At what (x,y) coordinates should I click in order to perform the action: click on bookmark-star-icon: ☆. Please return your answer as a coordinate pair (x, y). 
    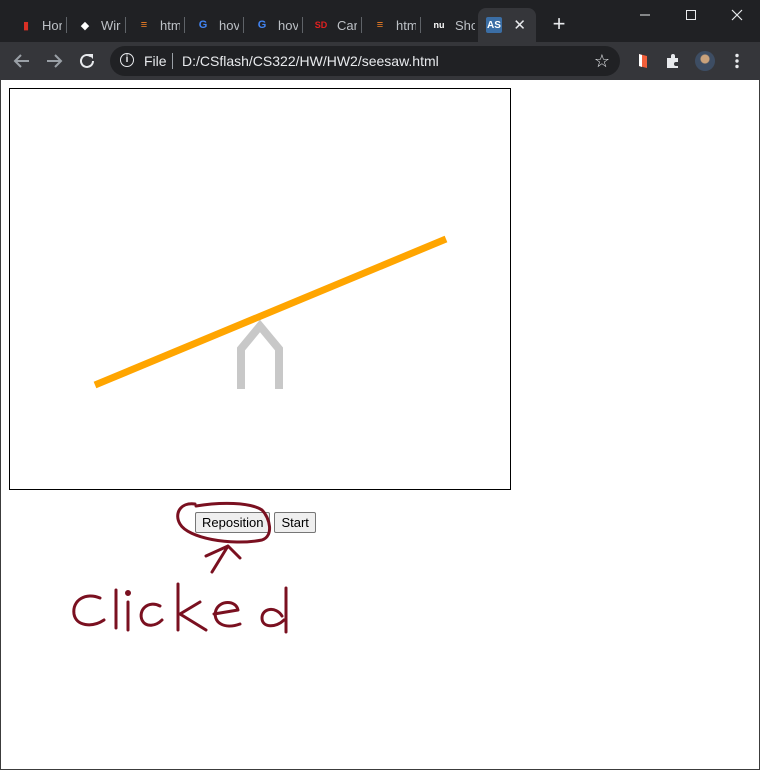
    Looking at the image, I should click on (602, 61).